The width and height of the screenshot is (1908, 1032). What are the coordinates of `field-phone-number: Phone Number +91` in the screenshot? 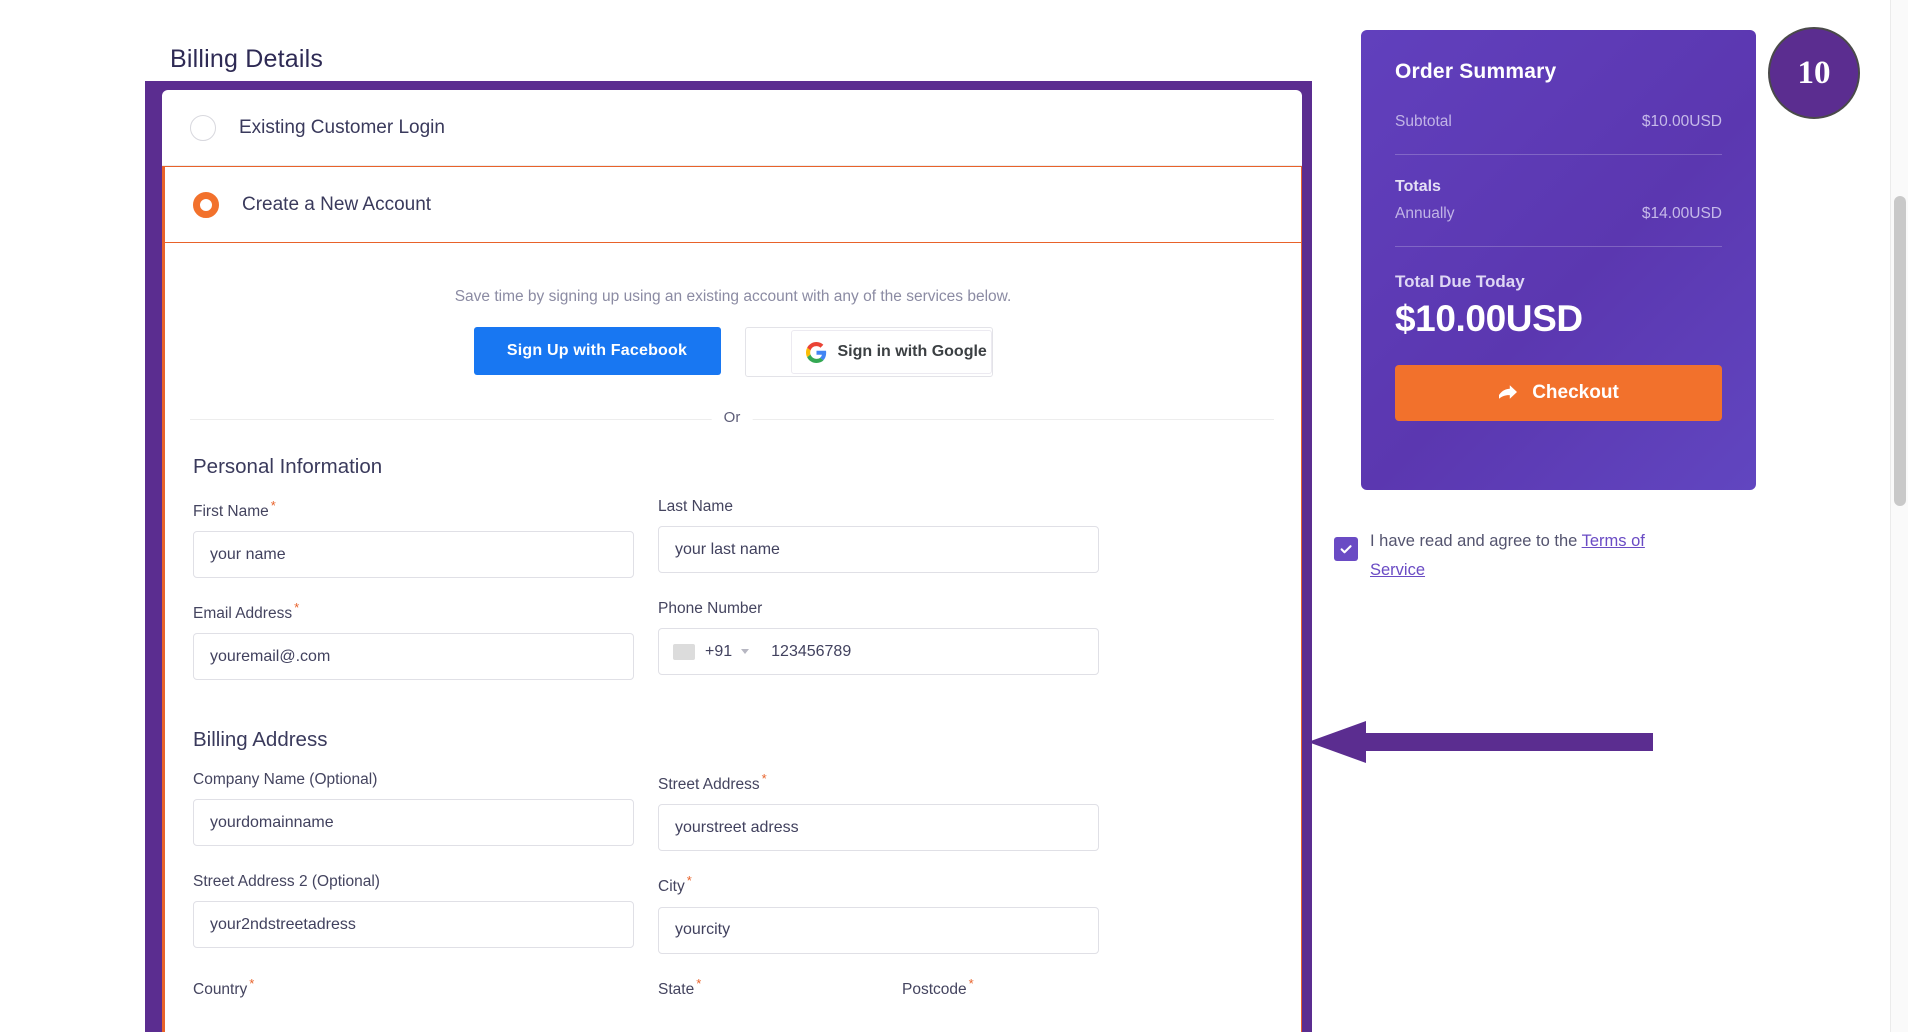 It's located at (878, 640).